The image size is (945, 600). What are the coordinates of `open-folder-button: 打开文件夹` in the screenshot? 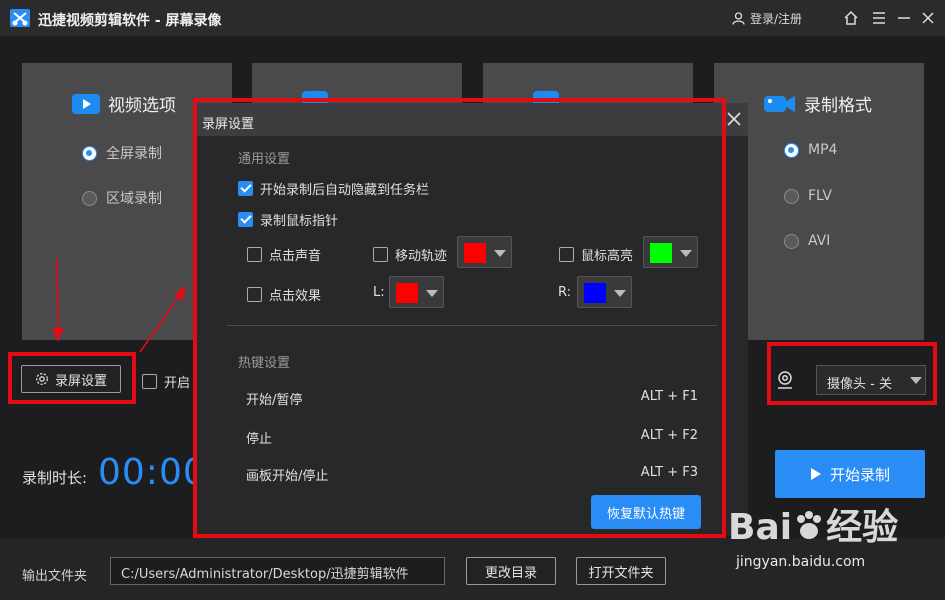 It's located at (621, 571).